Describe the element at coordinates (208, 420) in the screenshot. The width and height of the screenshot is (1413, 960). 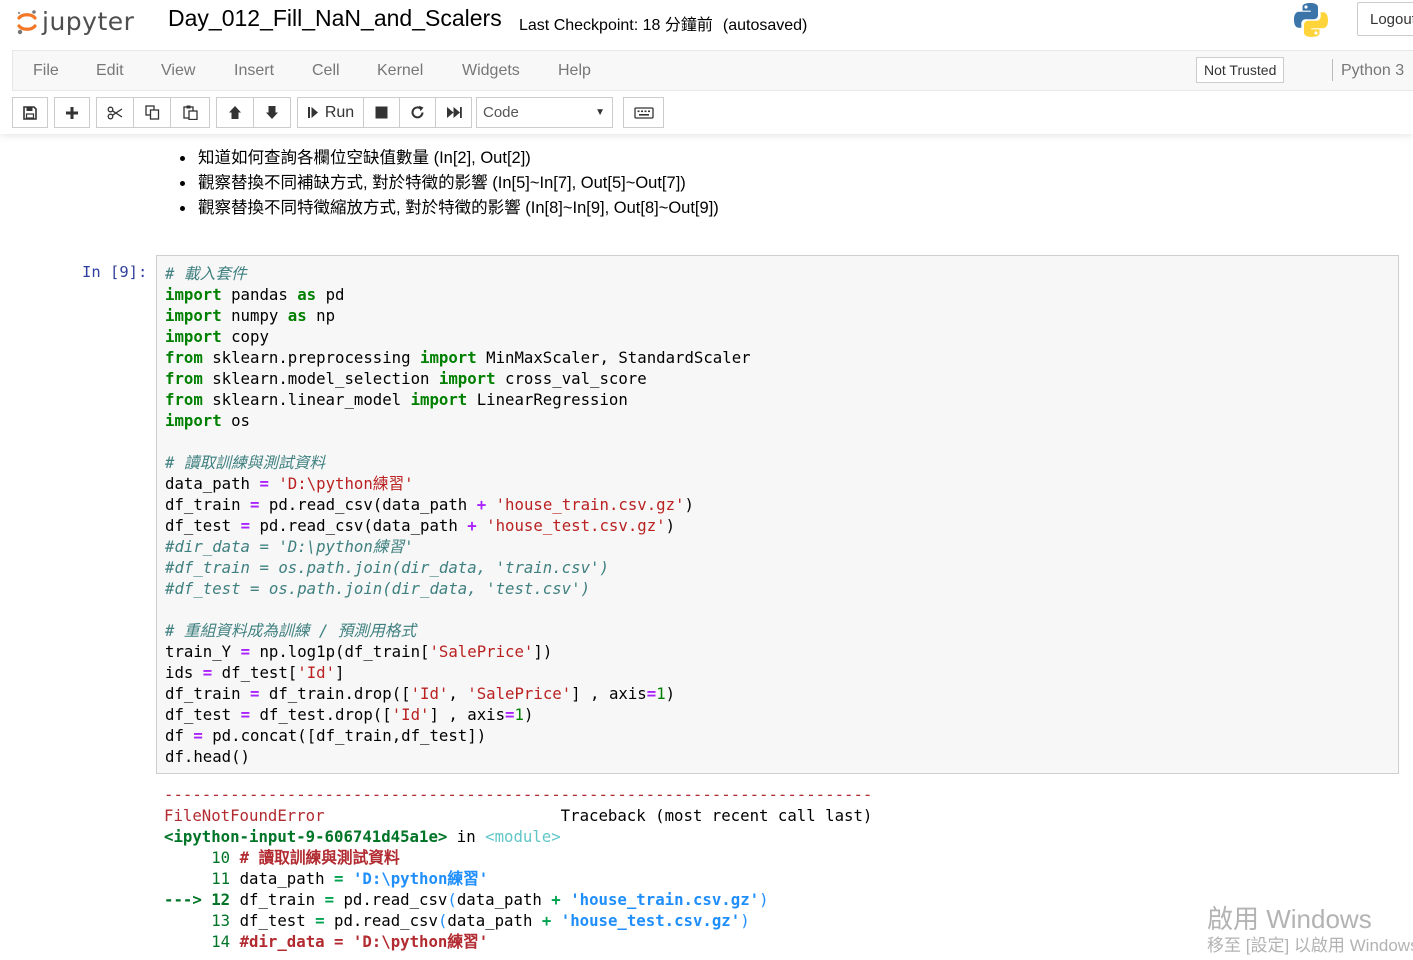
I see `code-line: import os` at that location.